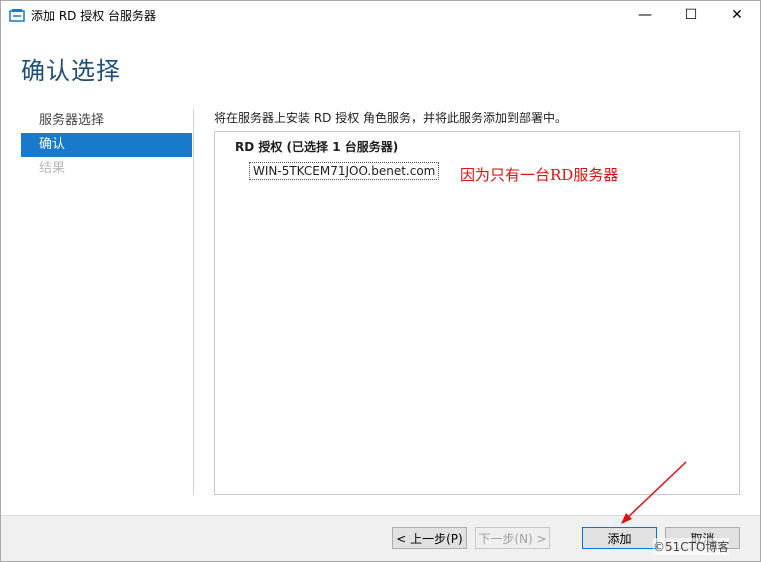 The image size is (761, 562). I want to click on title-bar: 添加 RD 授权 台服务器 — ☐ ✕, so click(380, 15).